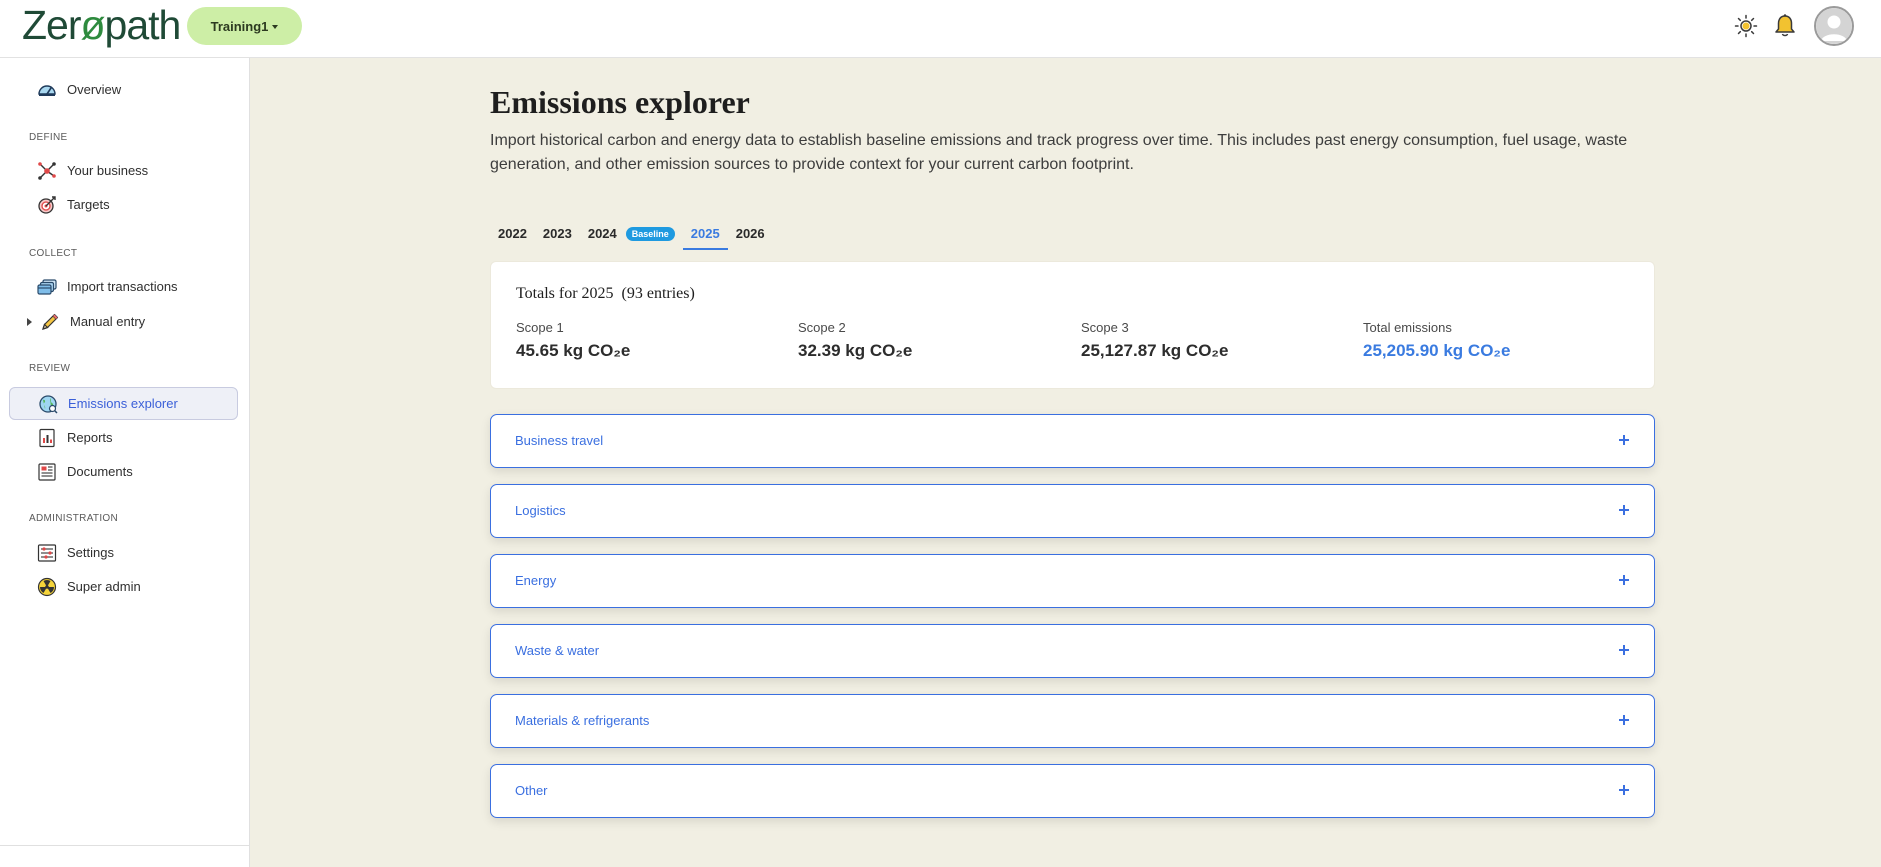 This screenshot has width=1881, height=867. What do you see at coordinates (1072, 511) in the screenshot?
I see `accordion-logistics: Logistics` at bounding box center [1072, 511].